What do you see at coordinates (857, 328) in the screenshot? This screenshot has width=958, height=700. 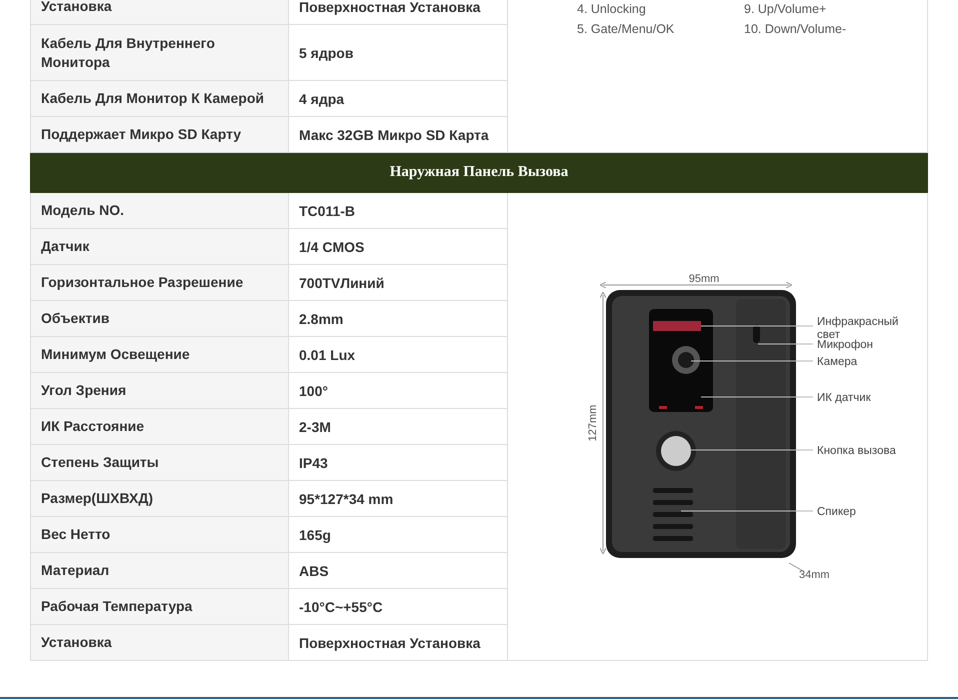 I see `callout-label: Инфракрасный свет` at bounding box center [857, 328].